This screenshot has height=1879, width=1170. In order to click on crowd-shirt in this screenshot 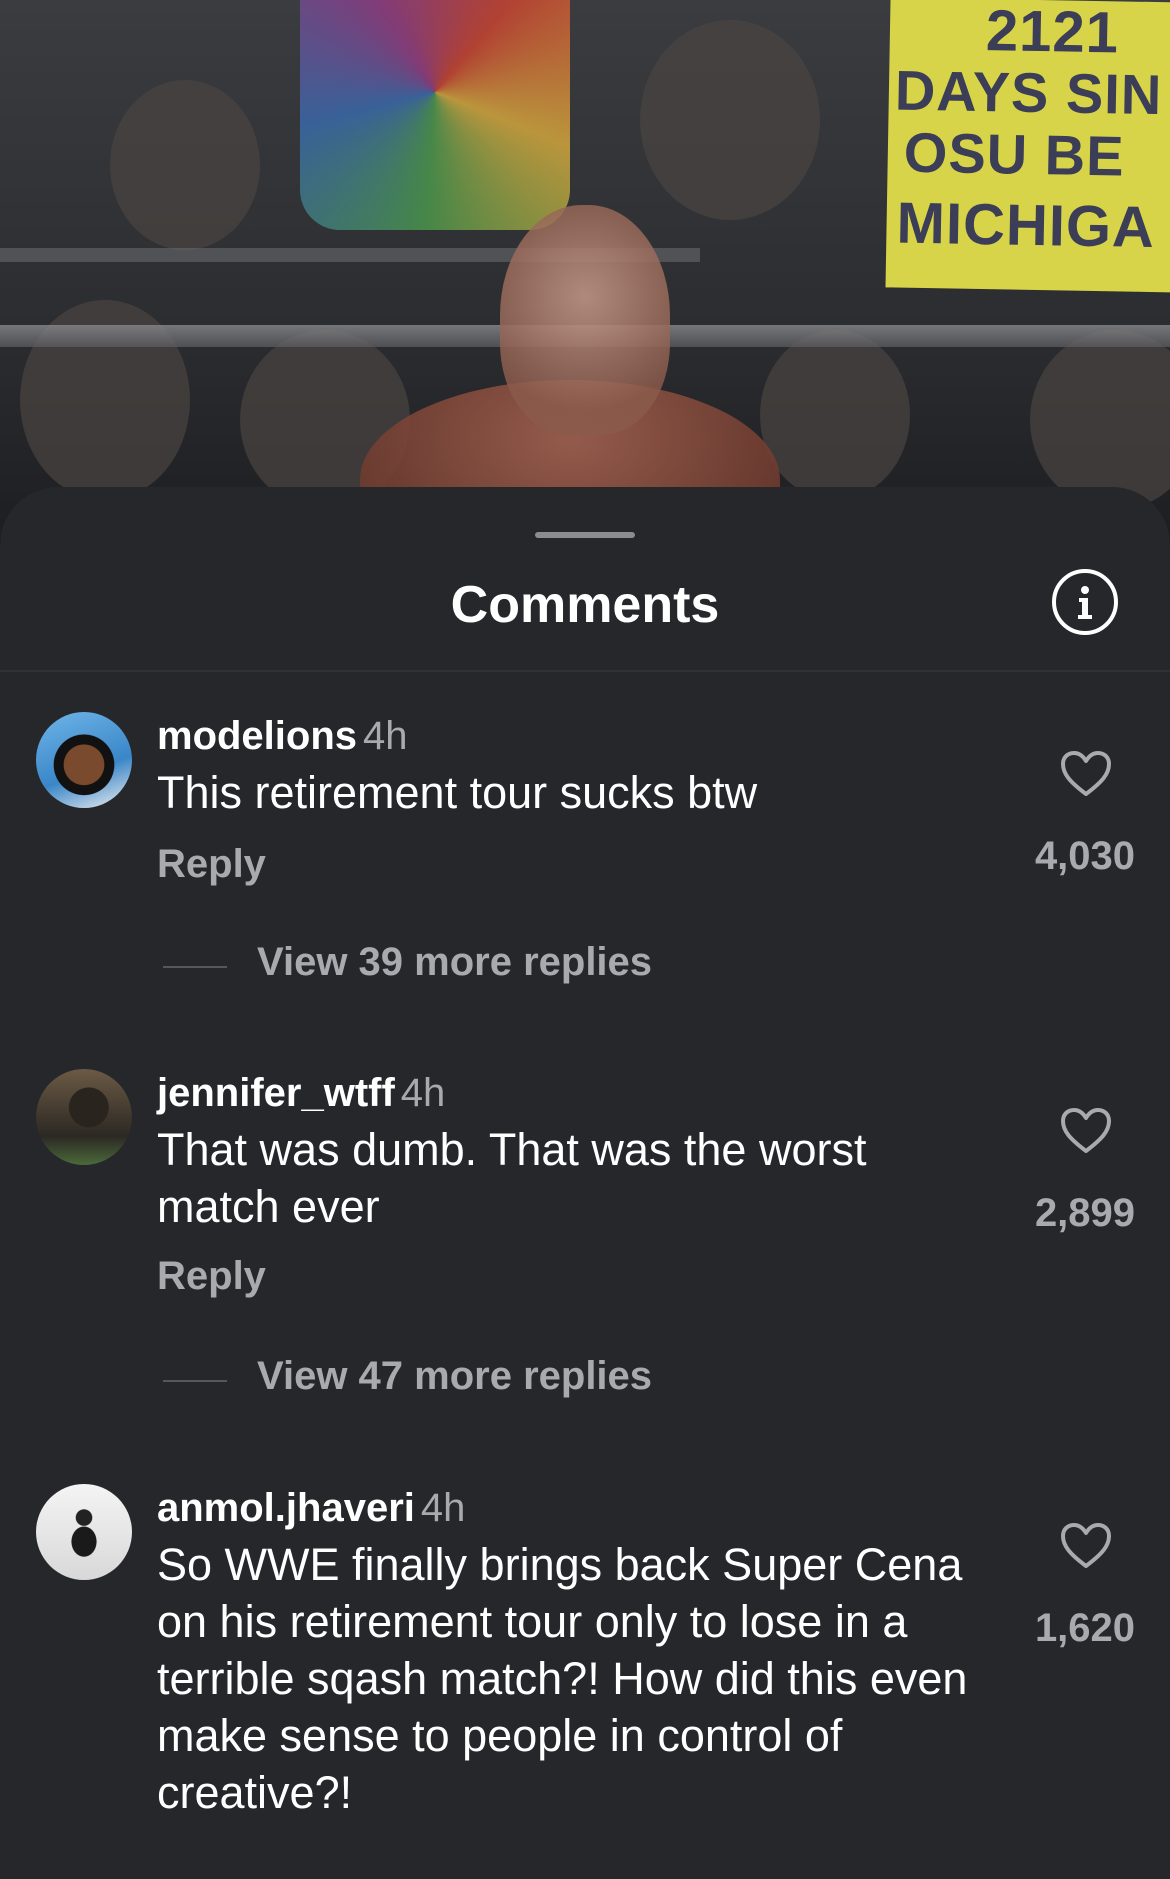, I will do `click(435, 115)`.